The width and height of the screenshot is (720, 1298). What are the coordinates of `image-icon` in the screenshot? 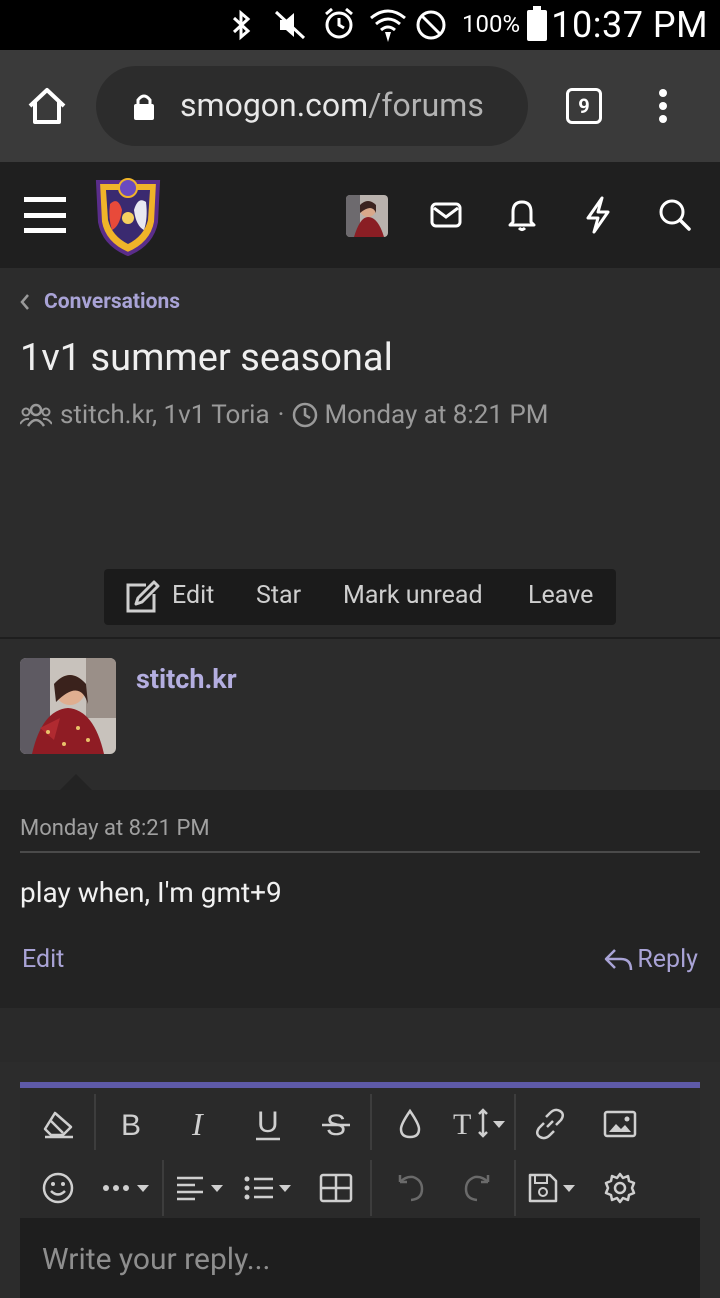 It's located at (620, 1124).